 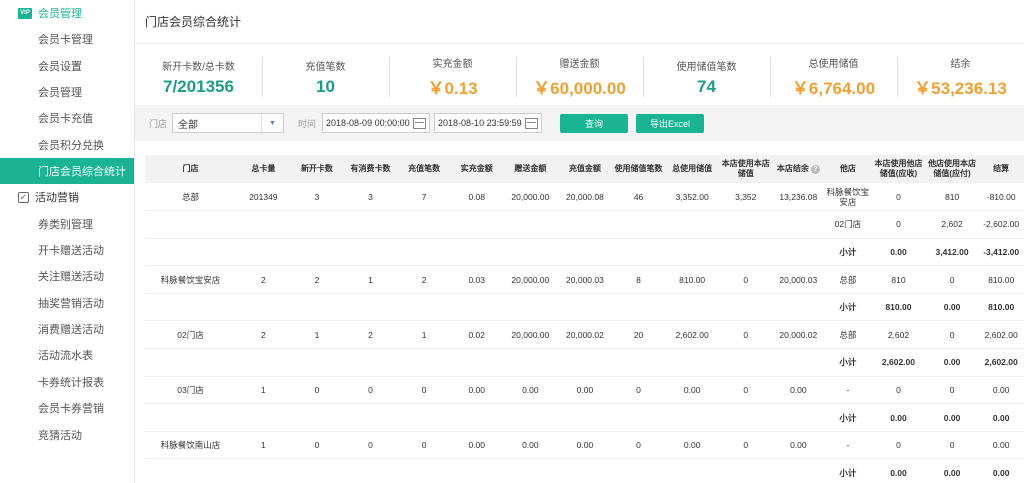 What do you see at coordinates (424, 169) in the screenshot?
I see `table-header-cell: 充值笔数` at bounding box center [424, 169].